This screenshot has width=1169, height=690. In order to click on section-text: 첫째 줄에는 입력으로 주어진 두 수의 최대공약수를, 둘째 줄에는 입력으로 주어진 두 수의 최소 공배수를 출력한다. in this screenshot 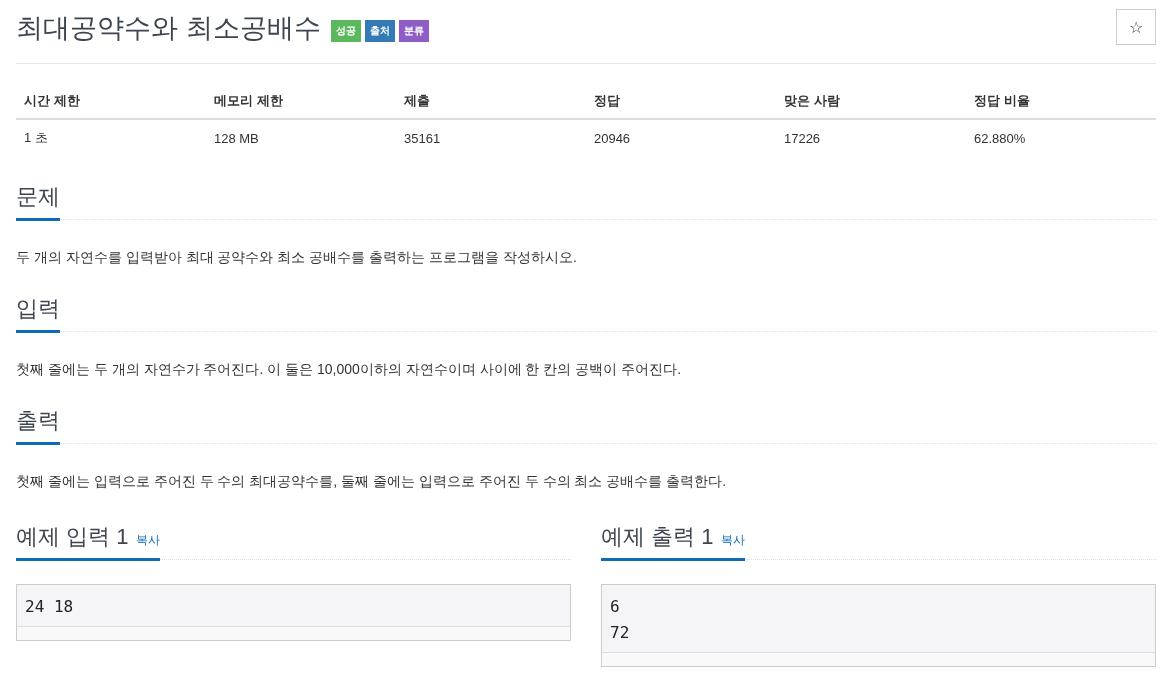, I will do `click(372, 481)`.